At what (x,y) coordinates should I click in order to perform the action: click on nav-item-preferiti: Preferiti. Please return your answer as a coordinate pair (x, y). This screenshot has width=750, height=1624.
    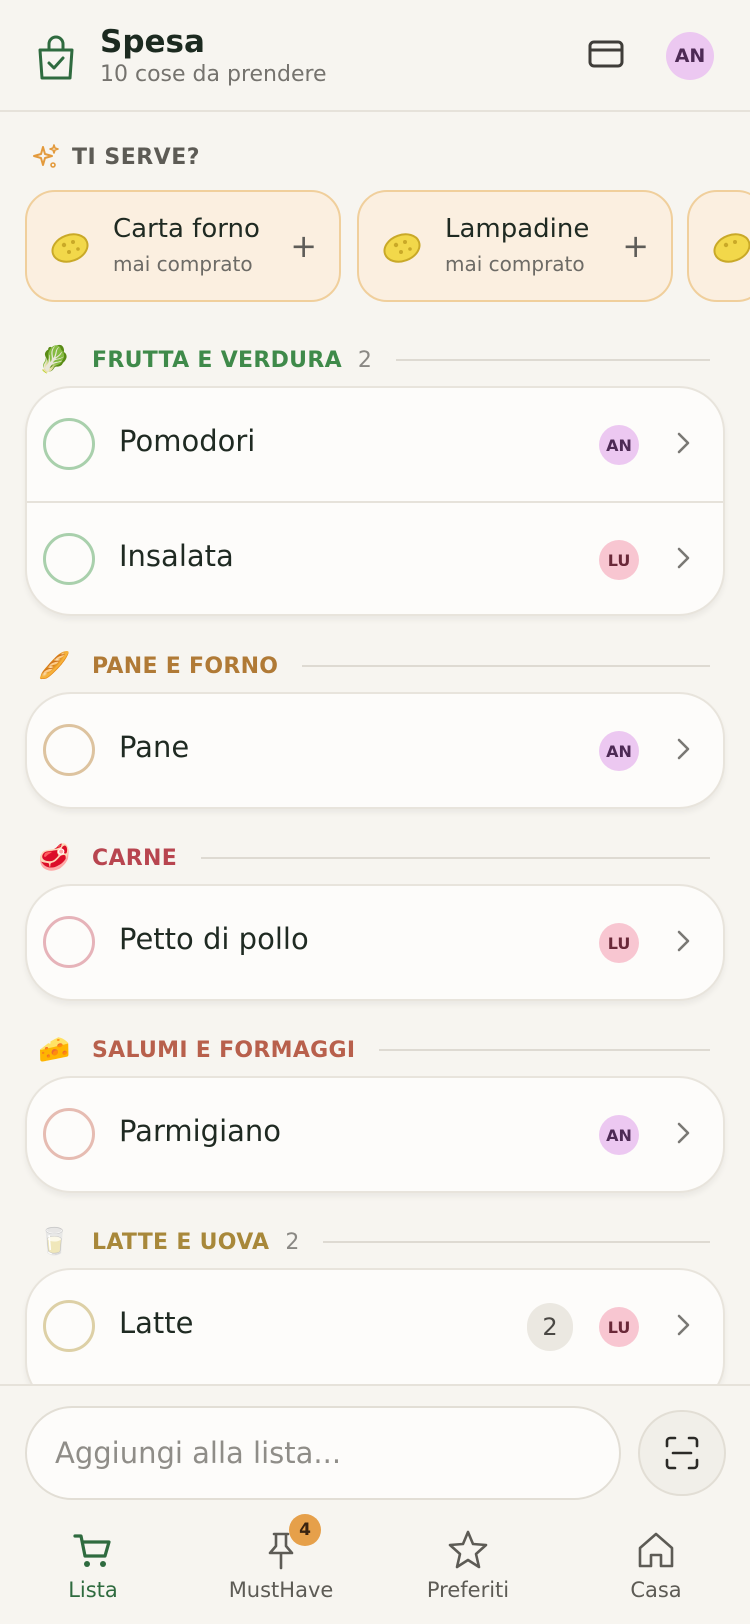
    Looking at the image, I should click on (468, 1574).